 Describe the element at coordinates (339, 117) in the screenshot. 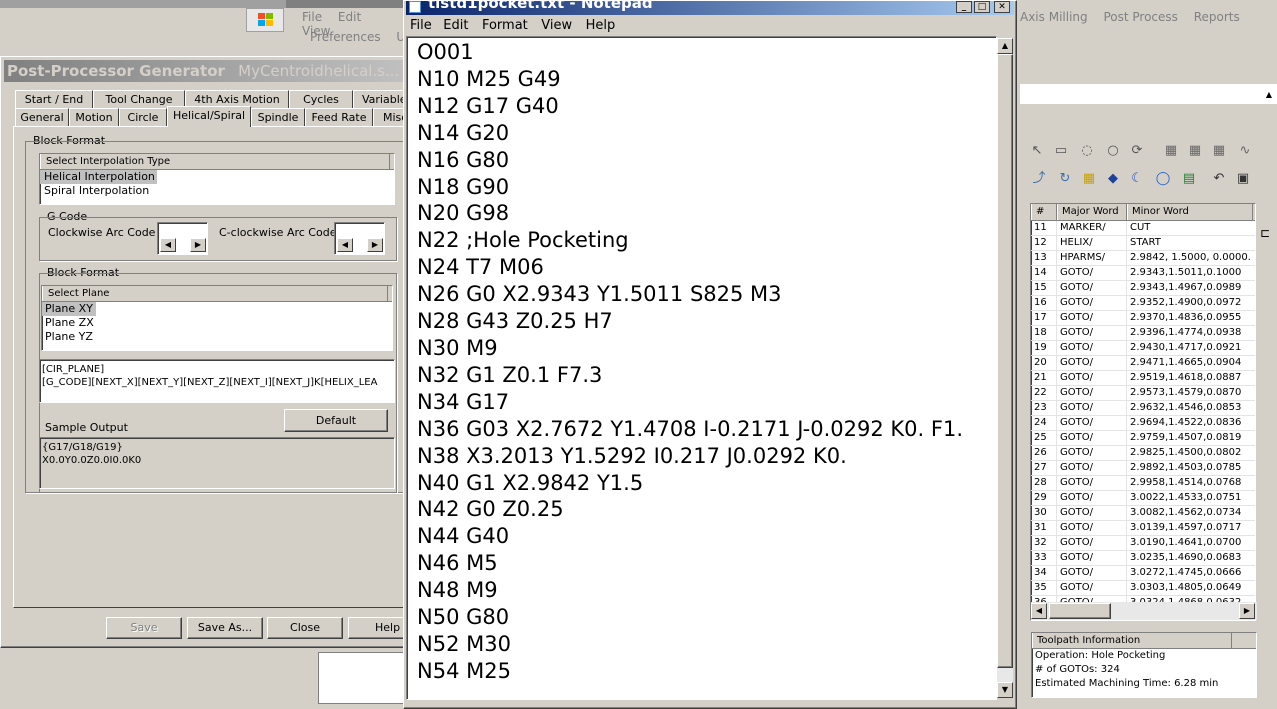

I see `tab-feed-rate: Feed Rate` at that location.